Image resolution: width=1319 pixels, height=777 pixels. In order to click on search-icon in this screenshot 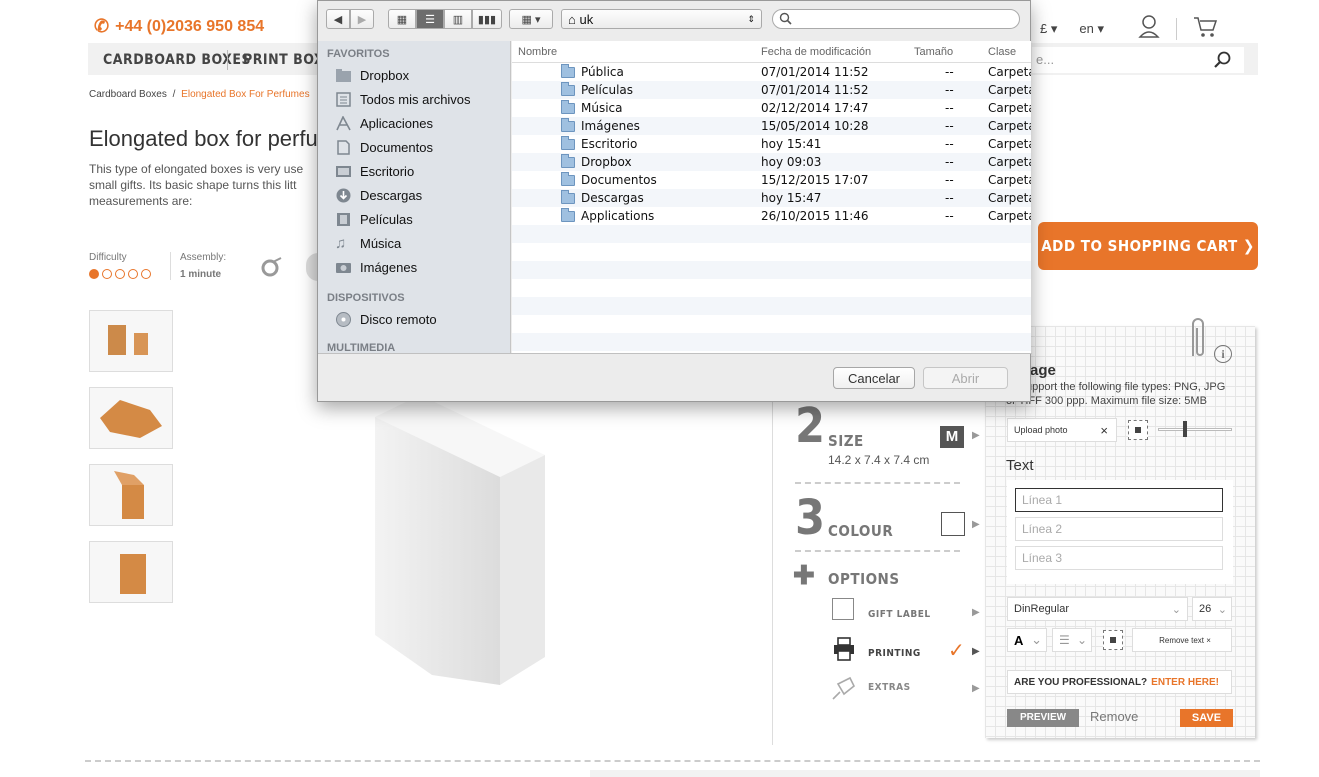, I will do `click(1223, 62)`.